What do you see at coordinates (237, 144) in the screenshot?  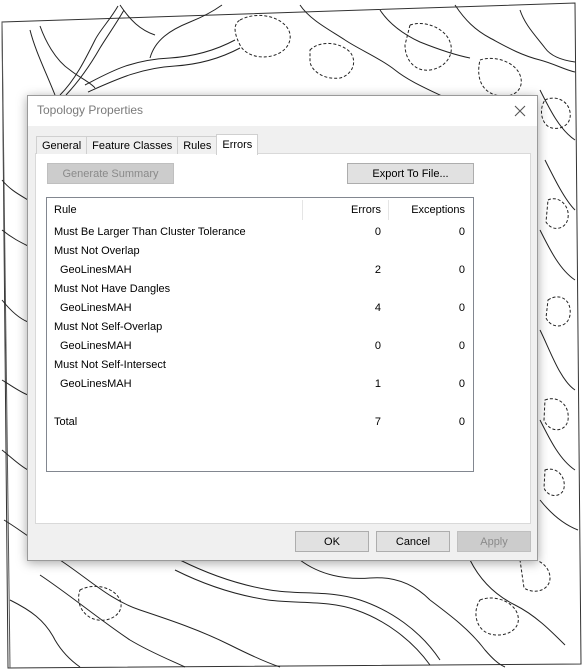 I see `tab-errors: Errors` at bounding box center [237, 144].